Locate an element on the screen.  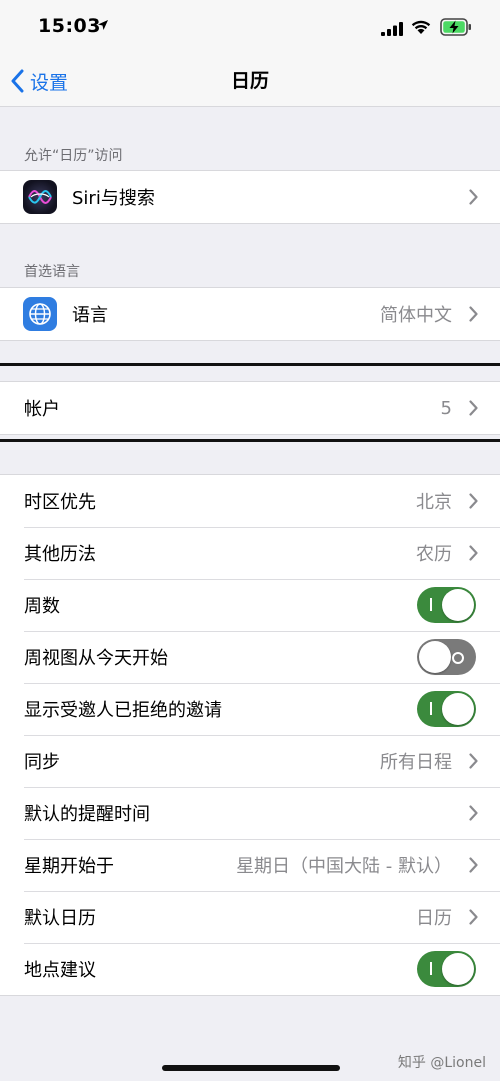
language-group: 语言 简体中文 is located at coordinates (250, 314).